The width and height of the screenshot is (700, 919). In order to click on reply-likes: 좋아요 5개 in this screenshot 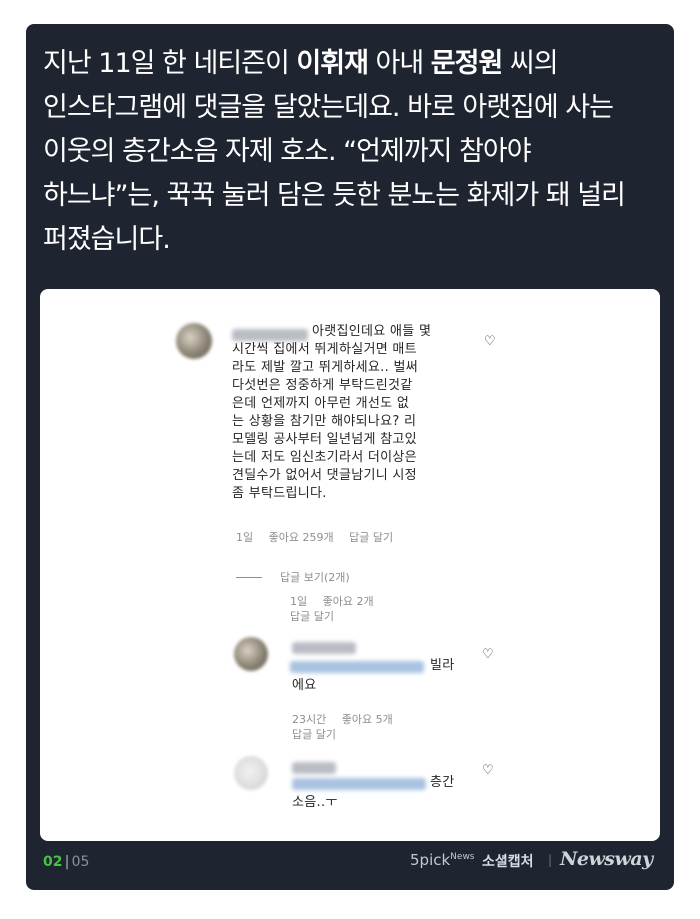, I will do `click(367, 719)`.